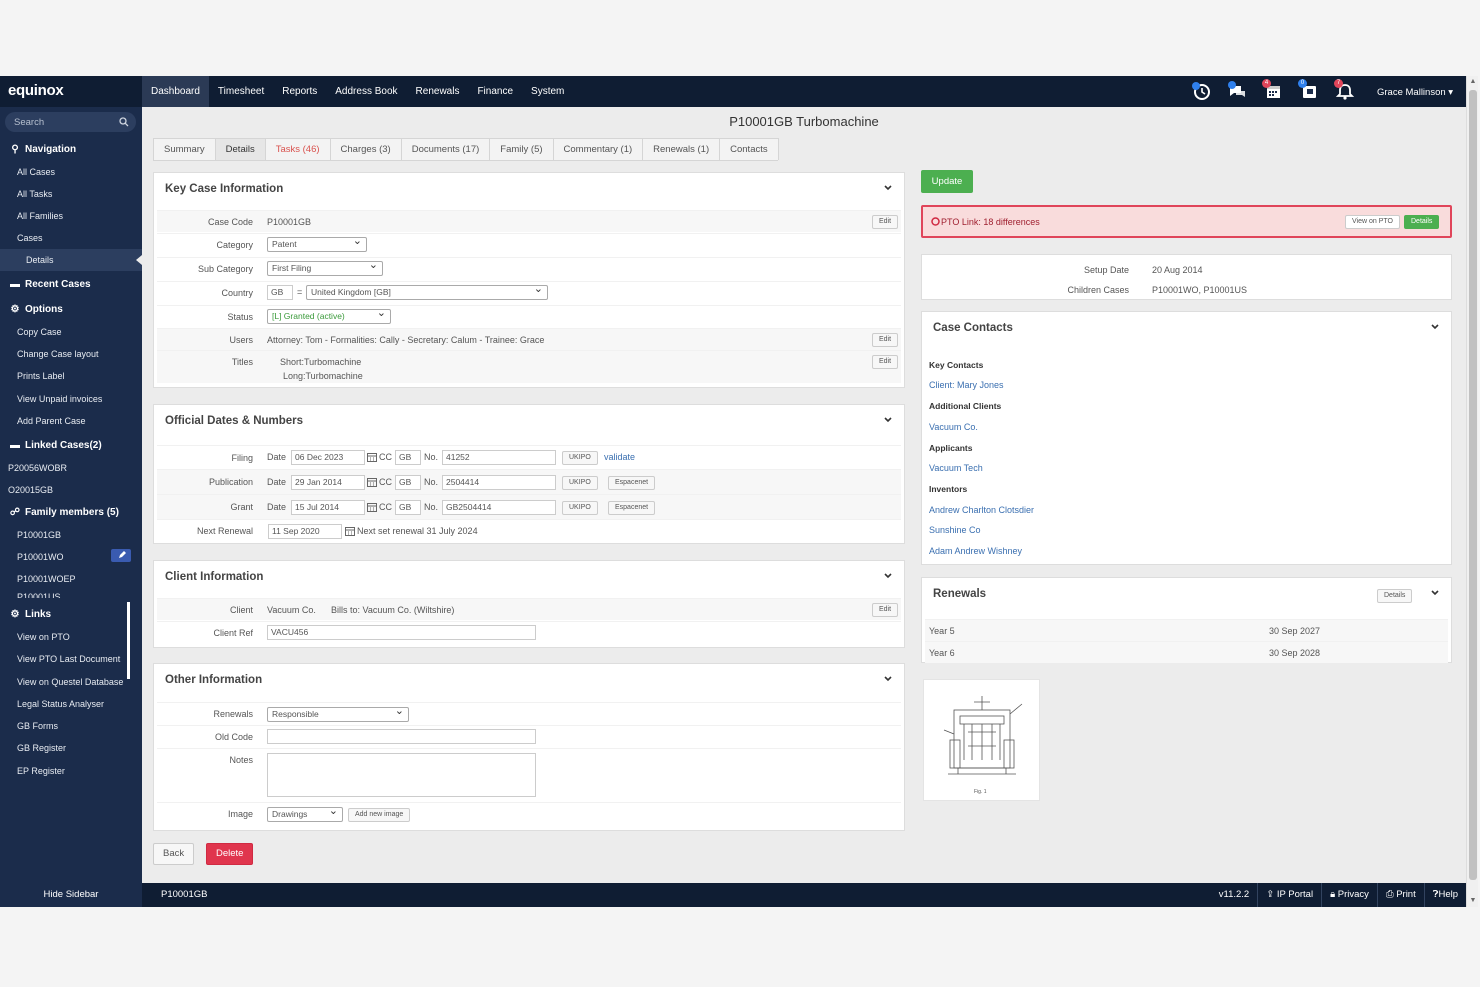  What do you see at coordinates (401, 632) in the screenshot?
I see `client-ref-input: VACU456` at bounding box center [401, 632].